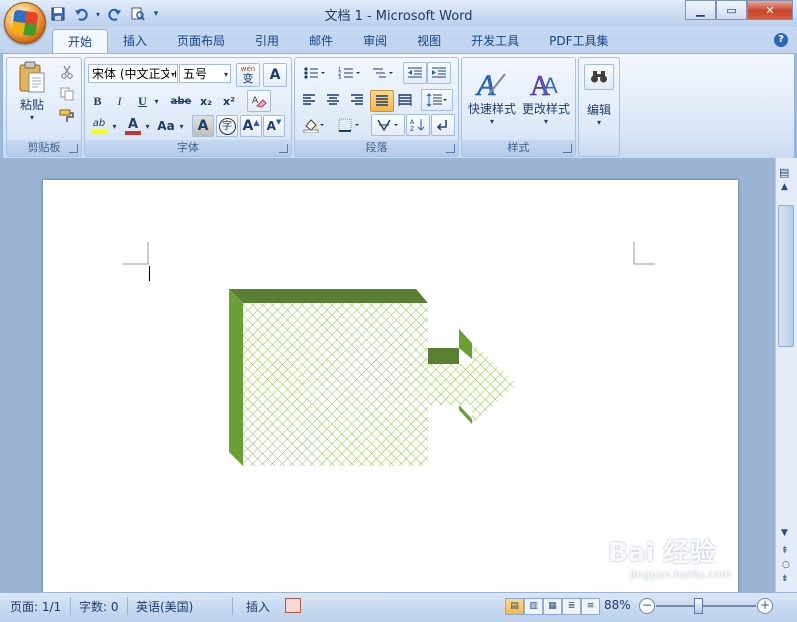 The width and height of the screenshot is (797, 622). I want to click on font-name-dropdown-icon: ▾, so click(171, 73).